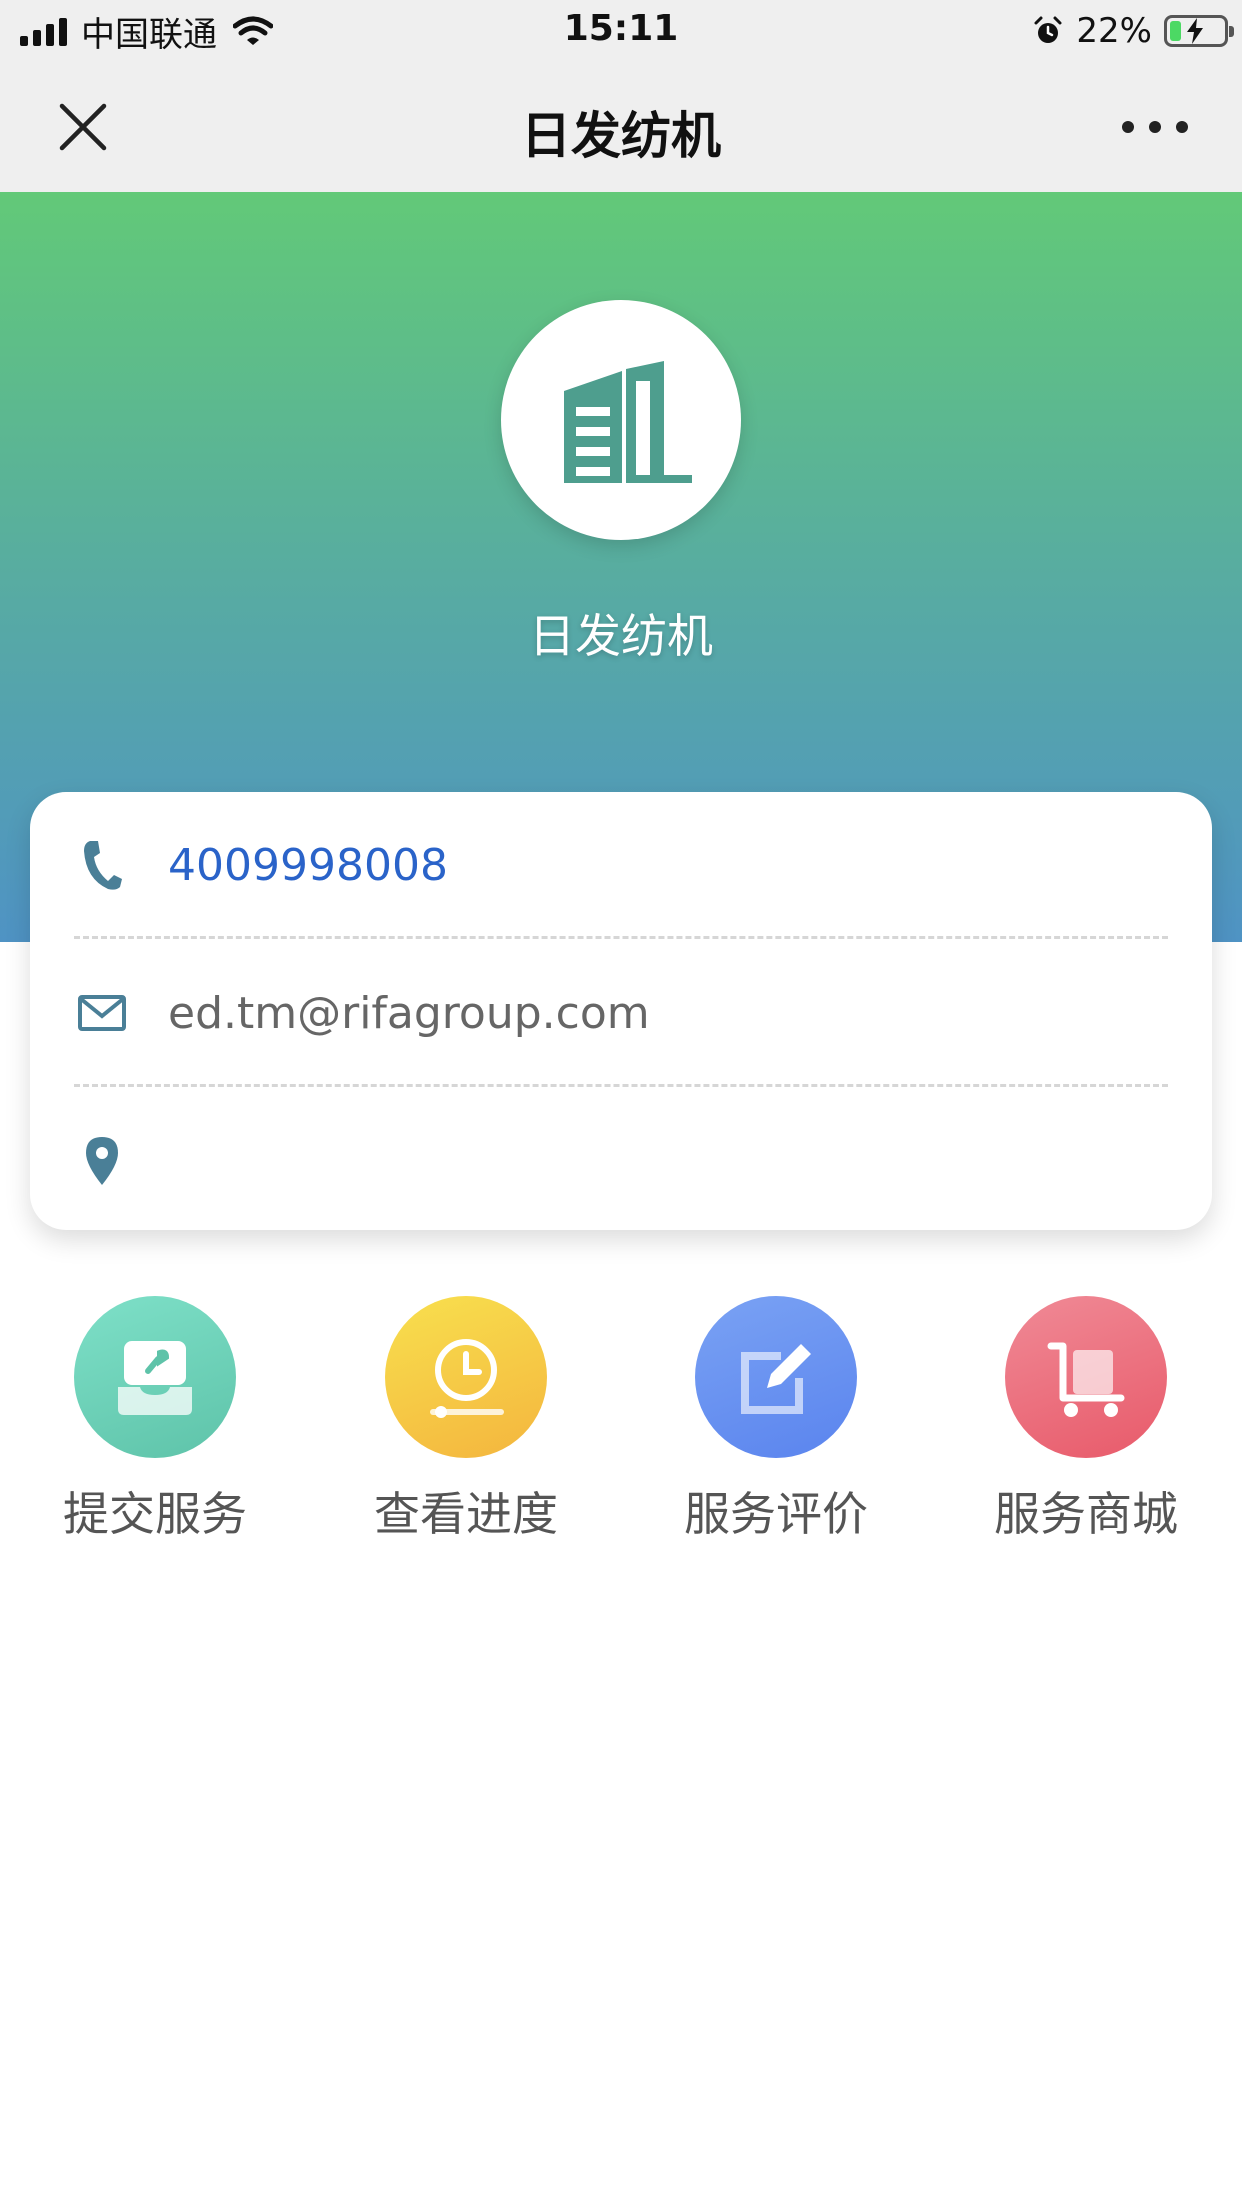 This screenshot has height=2208, width=1242. What do you see at coordinates (1155, 127) in the screenshot?
I see `more-icon` at bounding box center [1155, 127].